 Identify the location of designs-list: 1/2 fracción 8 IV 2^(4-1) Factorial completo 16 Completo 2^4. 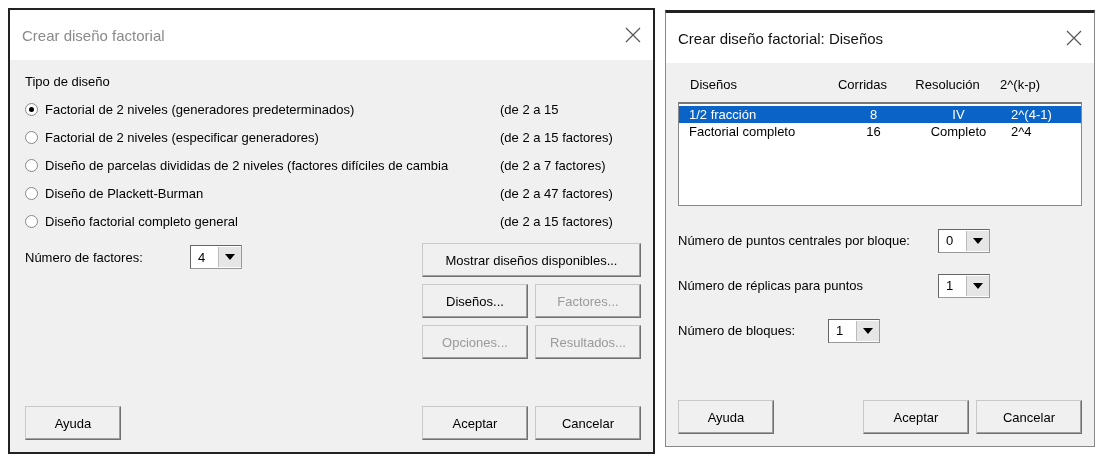
(880, 154).